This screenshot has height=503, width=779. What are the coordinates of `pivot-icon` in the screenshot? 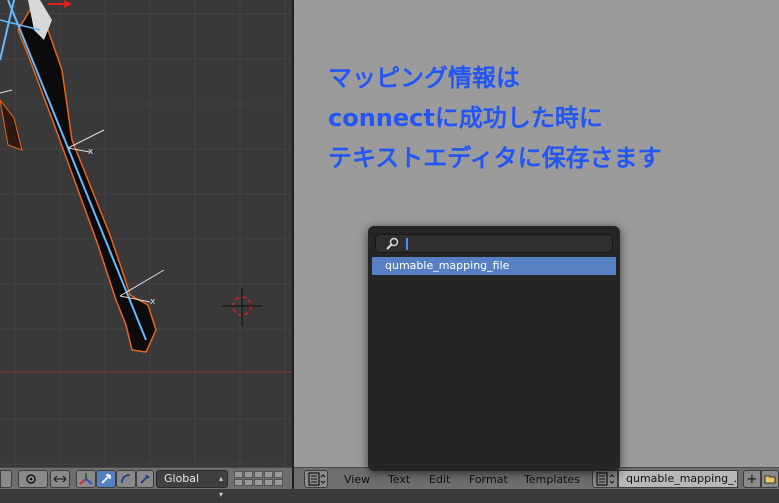 It's located at (31, 479).